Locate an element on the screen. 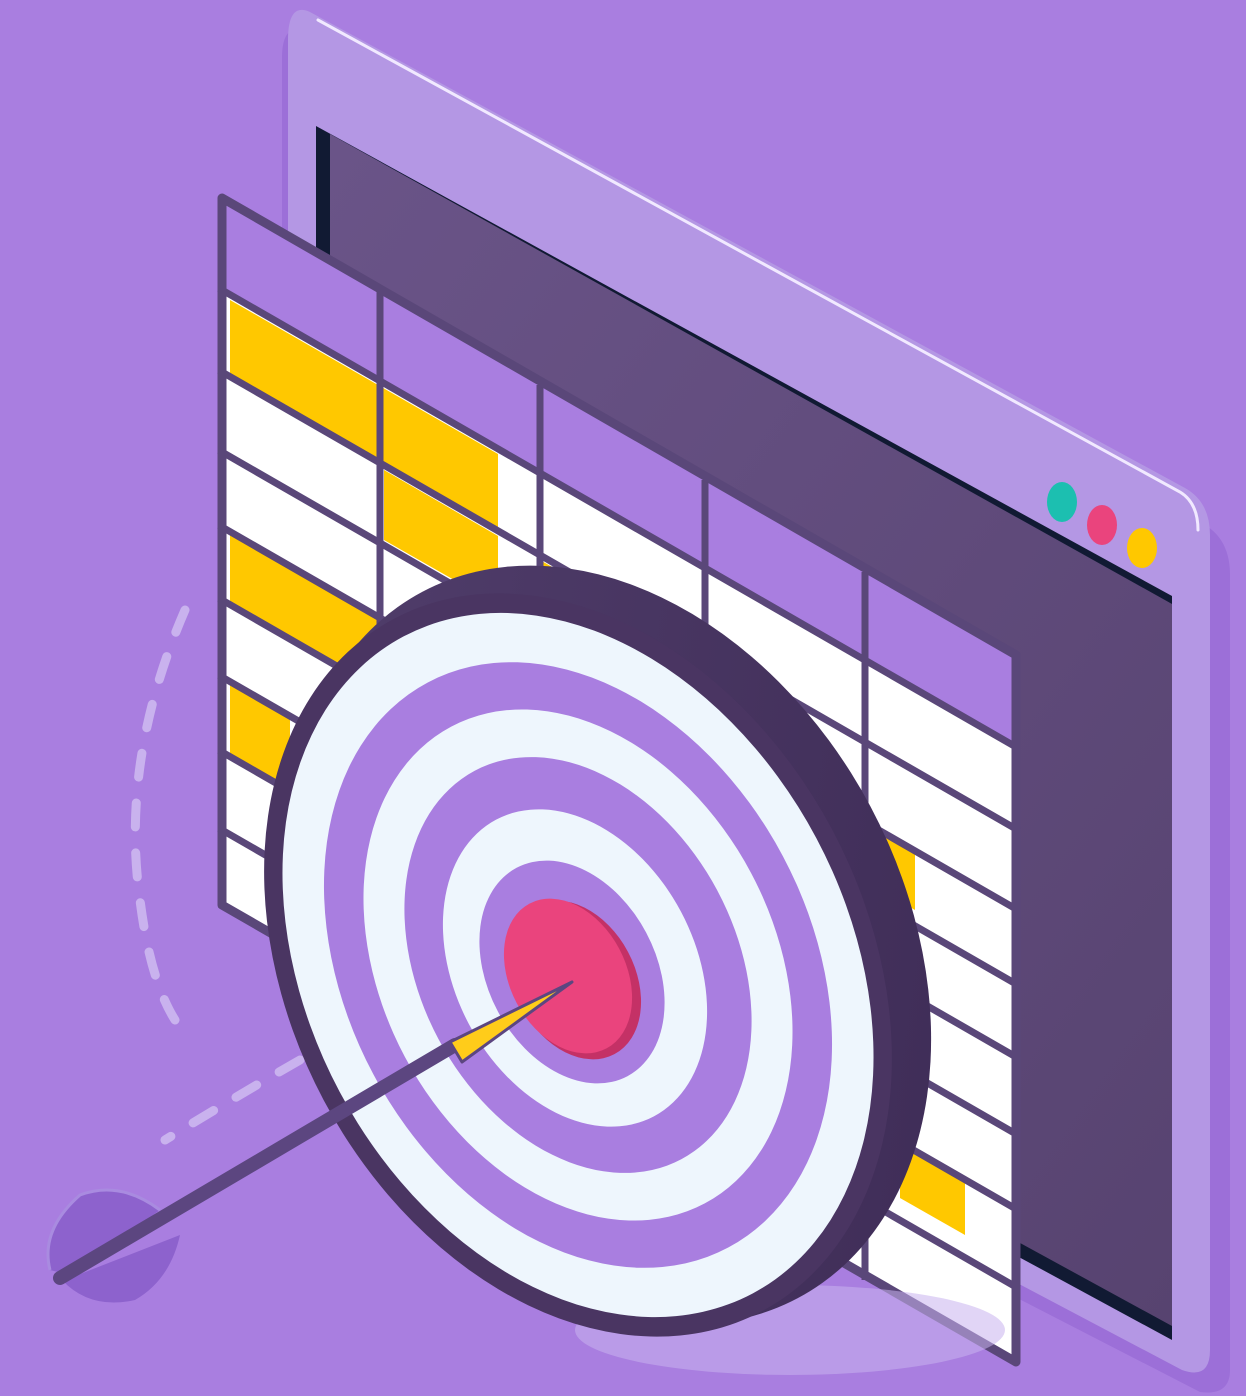 The image size is (1246, 1396). window-dot-teal is located at coordinates (1062, 502).